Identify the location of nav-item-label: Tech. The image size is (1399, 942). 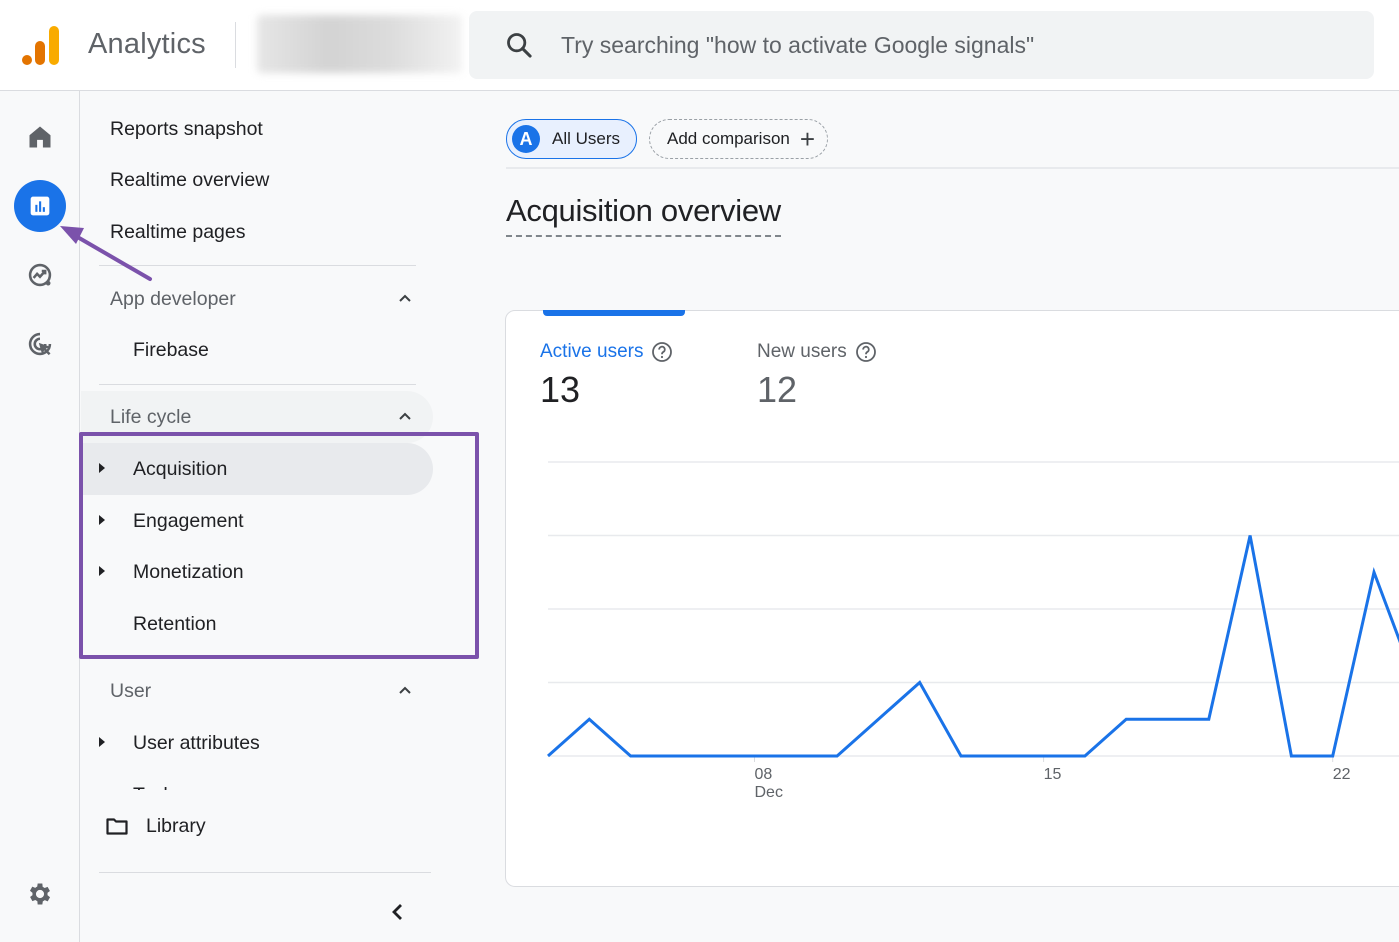
(153, 787).